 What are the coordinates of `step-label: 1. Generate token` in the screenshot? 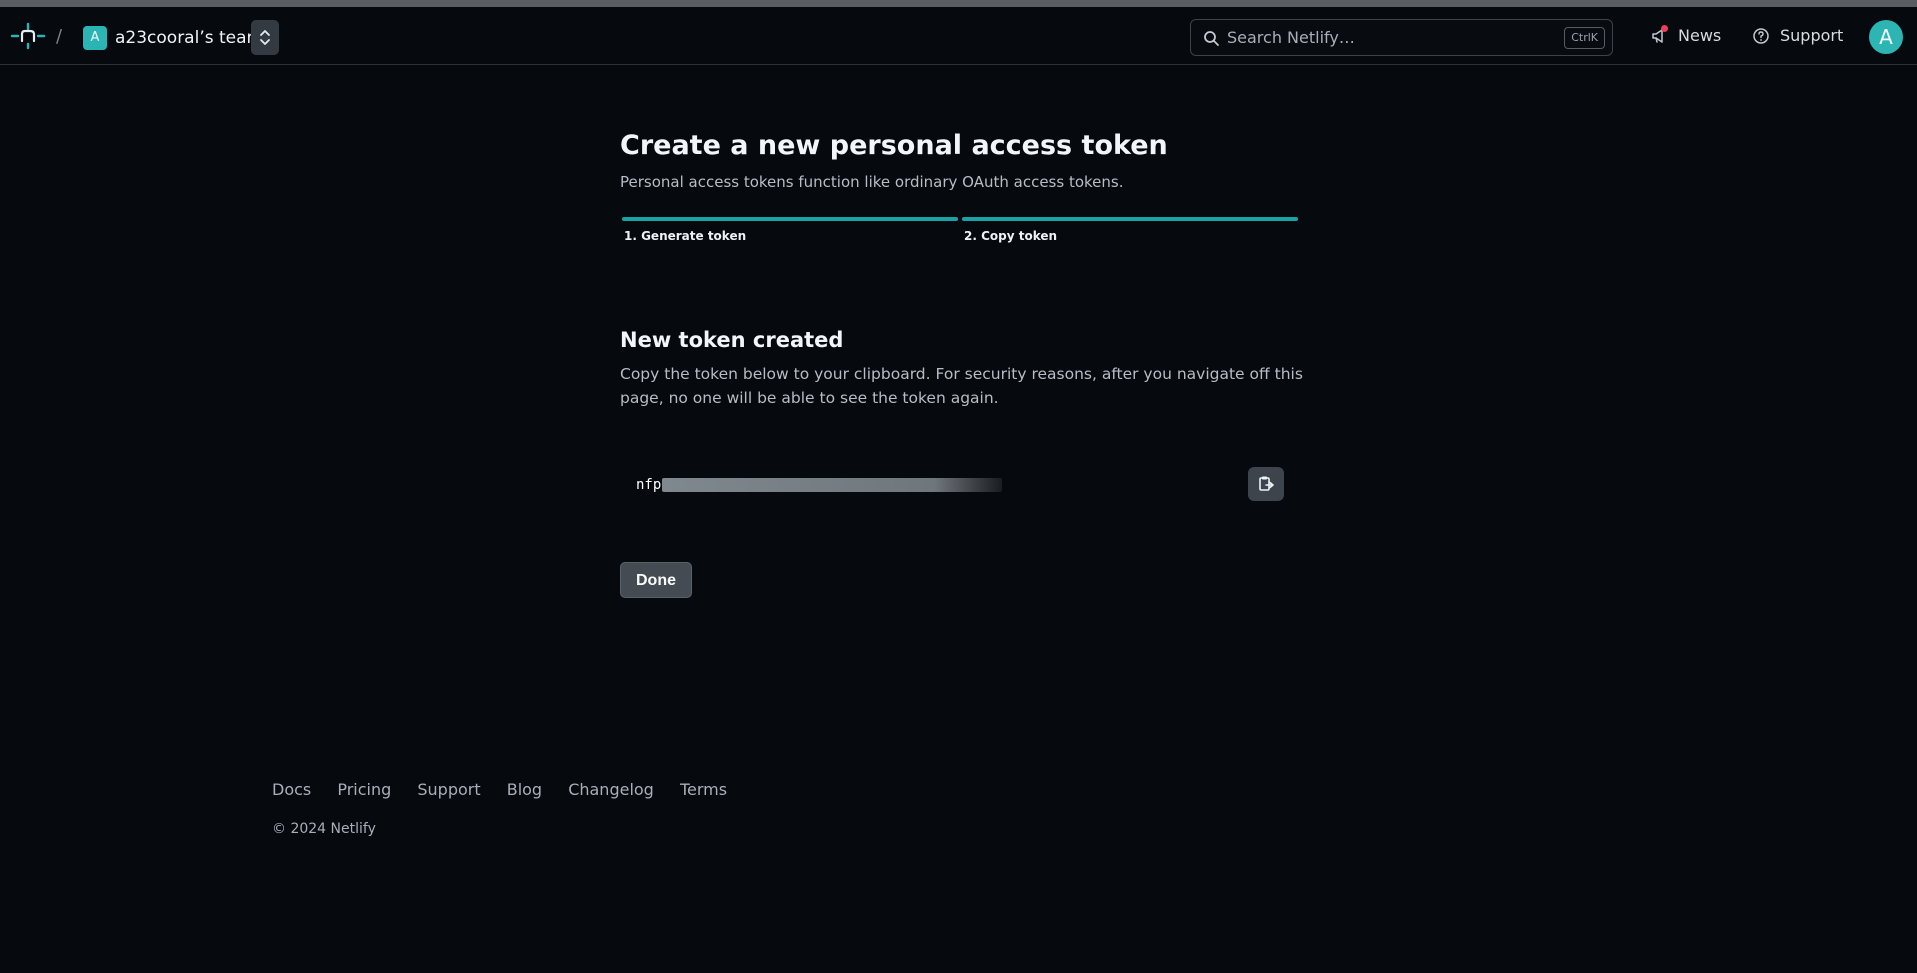 It's located at (685, 236).